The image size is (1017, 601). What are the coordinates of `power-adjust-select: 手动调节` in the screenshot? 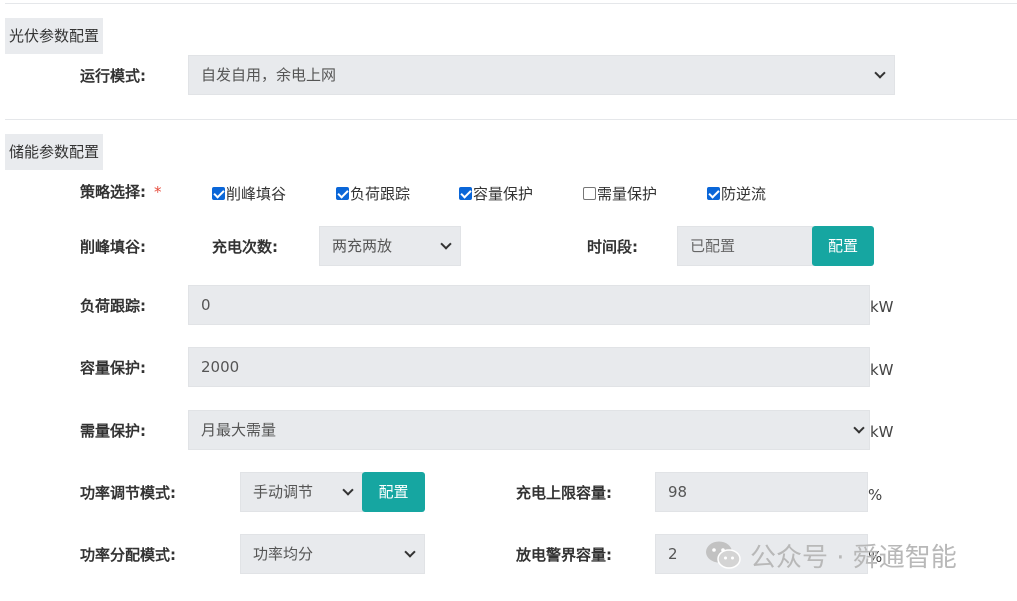 It's located at (301, 492).